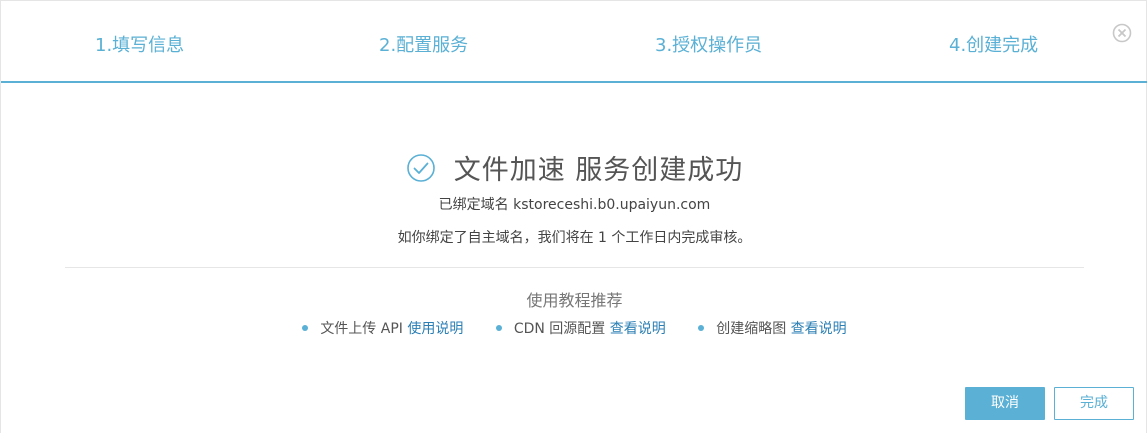 The height and width of the screenshot is (433, 1147). Describe the element at coordinates (574, 205) in the screenshot. I see `bound-domain-text: 已绑定域名 kstoreceshi.b0.upaiyun.com` at that location.